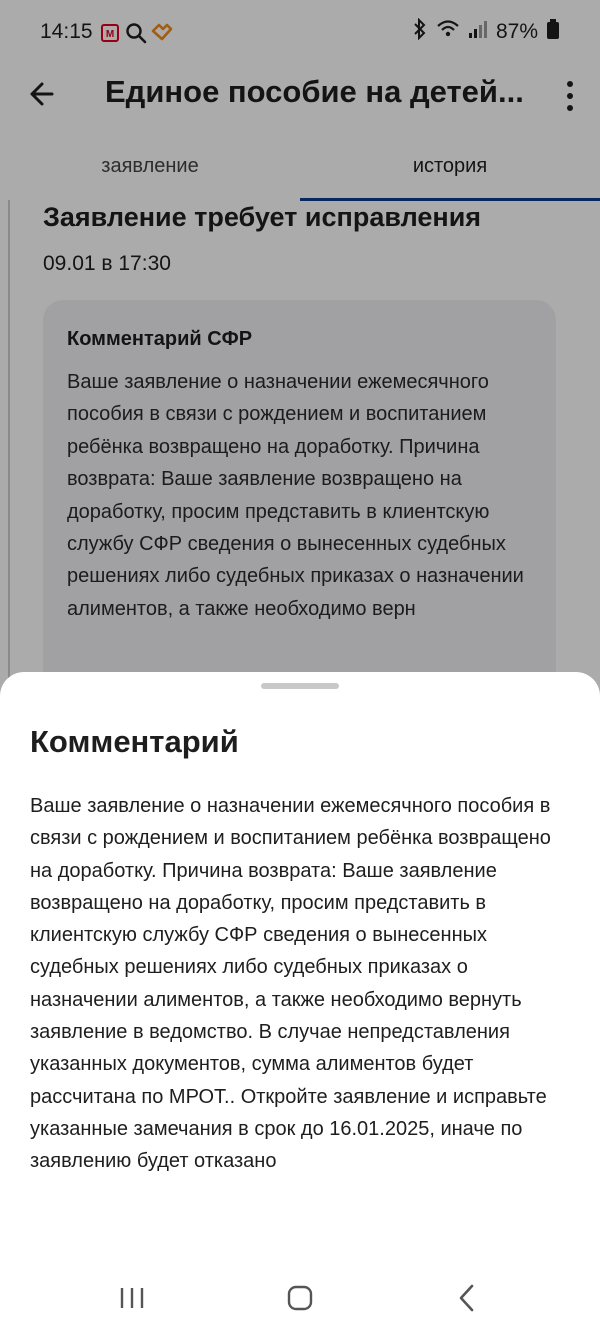  What do you see at coordinates (300, 686) in the screenshot?
I see `drag-handle` at bounding box center [300, 686].